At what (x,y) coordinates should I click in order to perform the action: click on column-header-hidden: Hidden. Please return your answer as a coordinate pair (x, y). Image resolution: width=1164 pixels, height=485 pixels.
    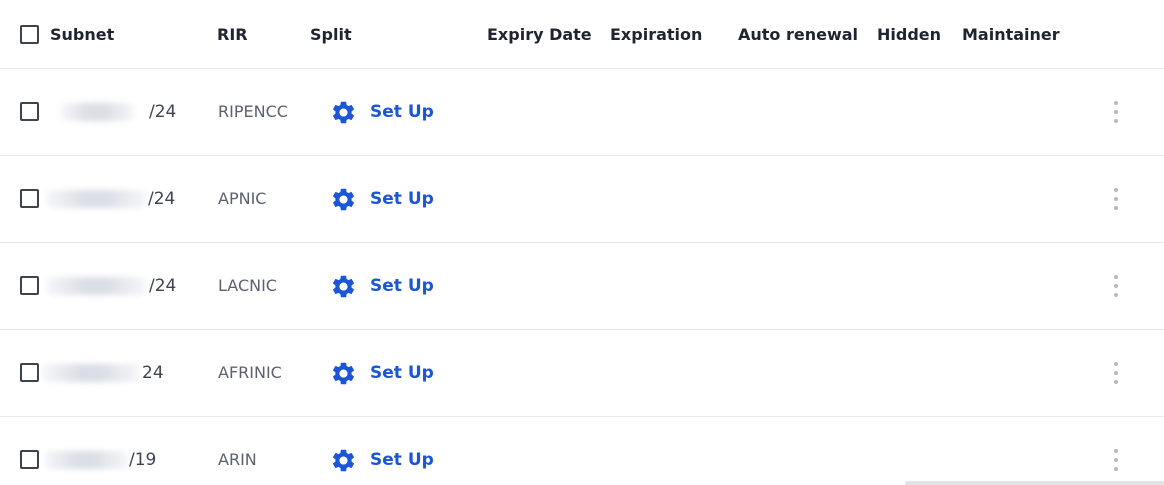
    Looking at the image, I should click on (909, 35).